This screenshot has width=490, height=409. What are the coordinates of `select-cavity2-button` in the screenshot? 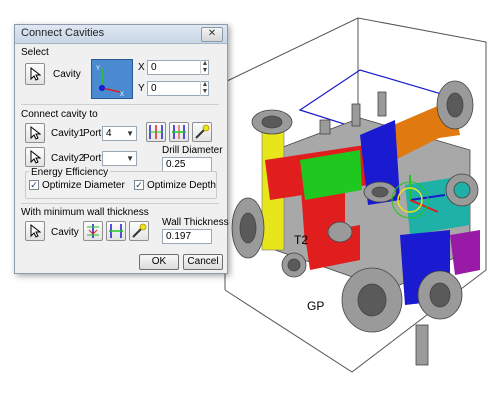 It's located at (35, 157).